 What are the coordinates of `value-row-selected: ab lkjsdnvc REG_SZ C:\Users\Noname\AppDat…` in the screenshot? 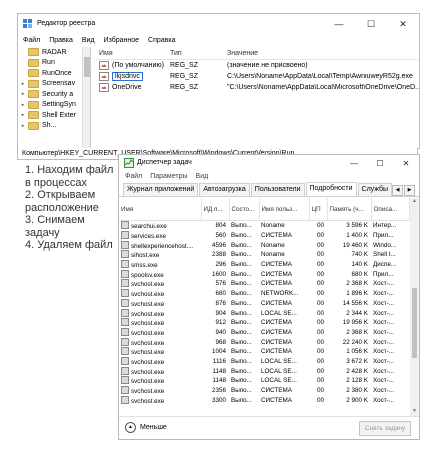 It's located at (257, 76).